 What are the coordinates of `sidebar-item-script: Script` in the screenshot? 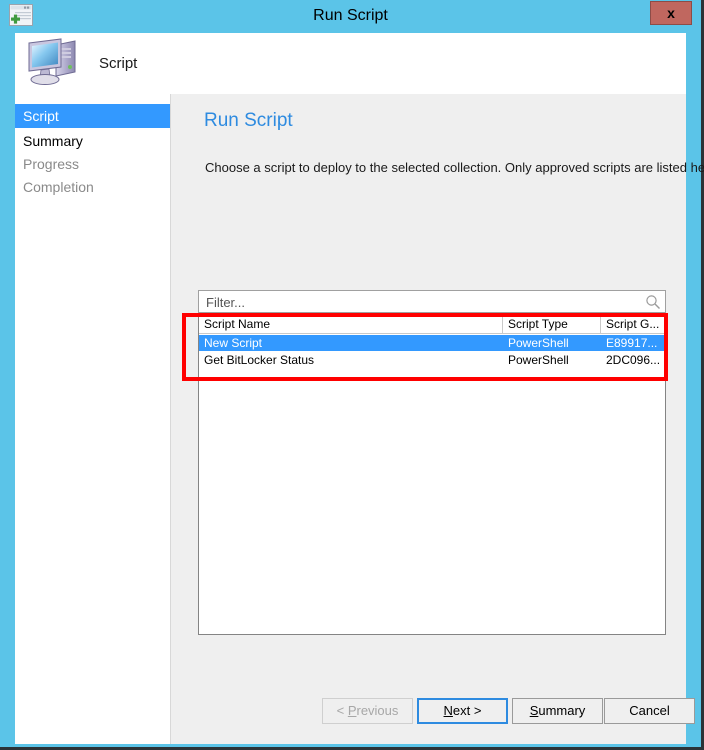 It's located at (92, 116).